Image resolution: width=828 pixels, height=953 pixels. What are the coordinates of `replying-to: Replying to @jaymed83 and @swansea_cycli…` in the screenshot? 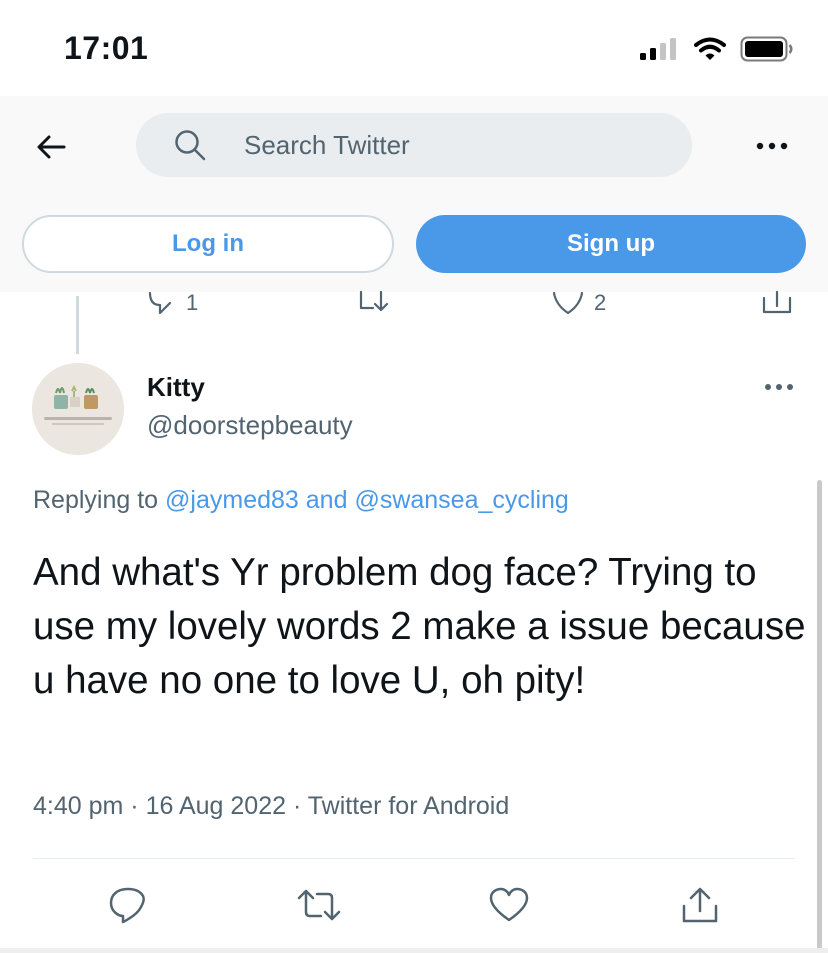 It's located at (301, 500).